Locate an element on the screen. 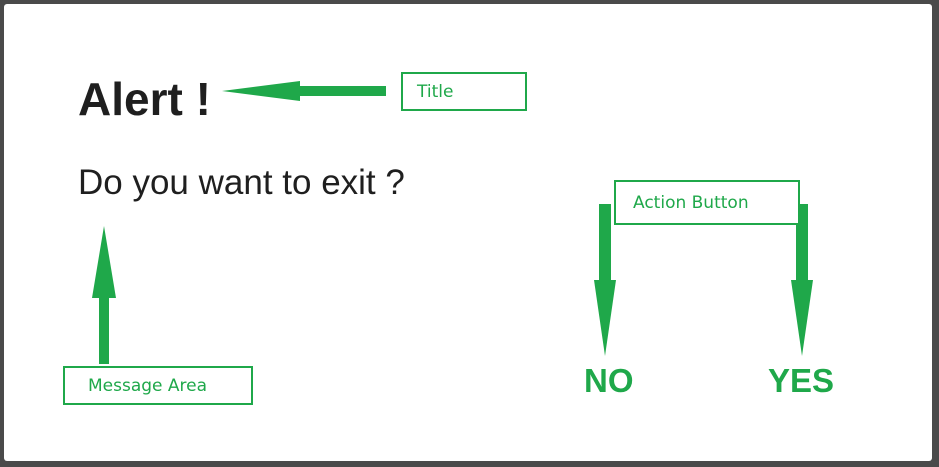 The width and height of the screenshot is (939, 467). message-area-annotation-label: Message Area is located at coordinates (148, 385).